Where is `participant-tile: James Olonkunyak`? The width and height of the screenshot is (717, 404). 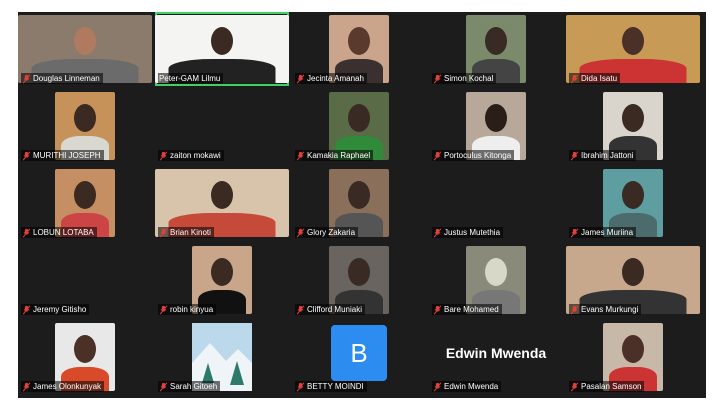 participant-tile: James Olonkunyak is located at coordinates (85, 357).